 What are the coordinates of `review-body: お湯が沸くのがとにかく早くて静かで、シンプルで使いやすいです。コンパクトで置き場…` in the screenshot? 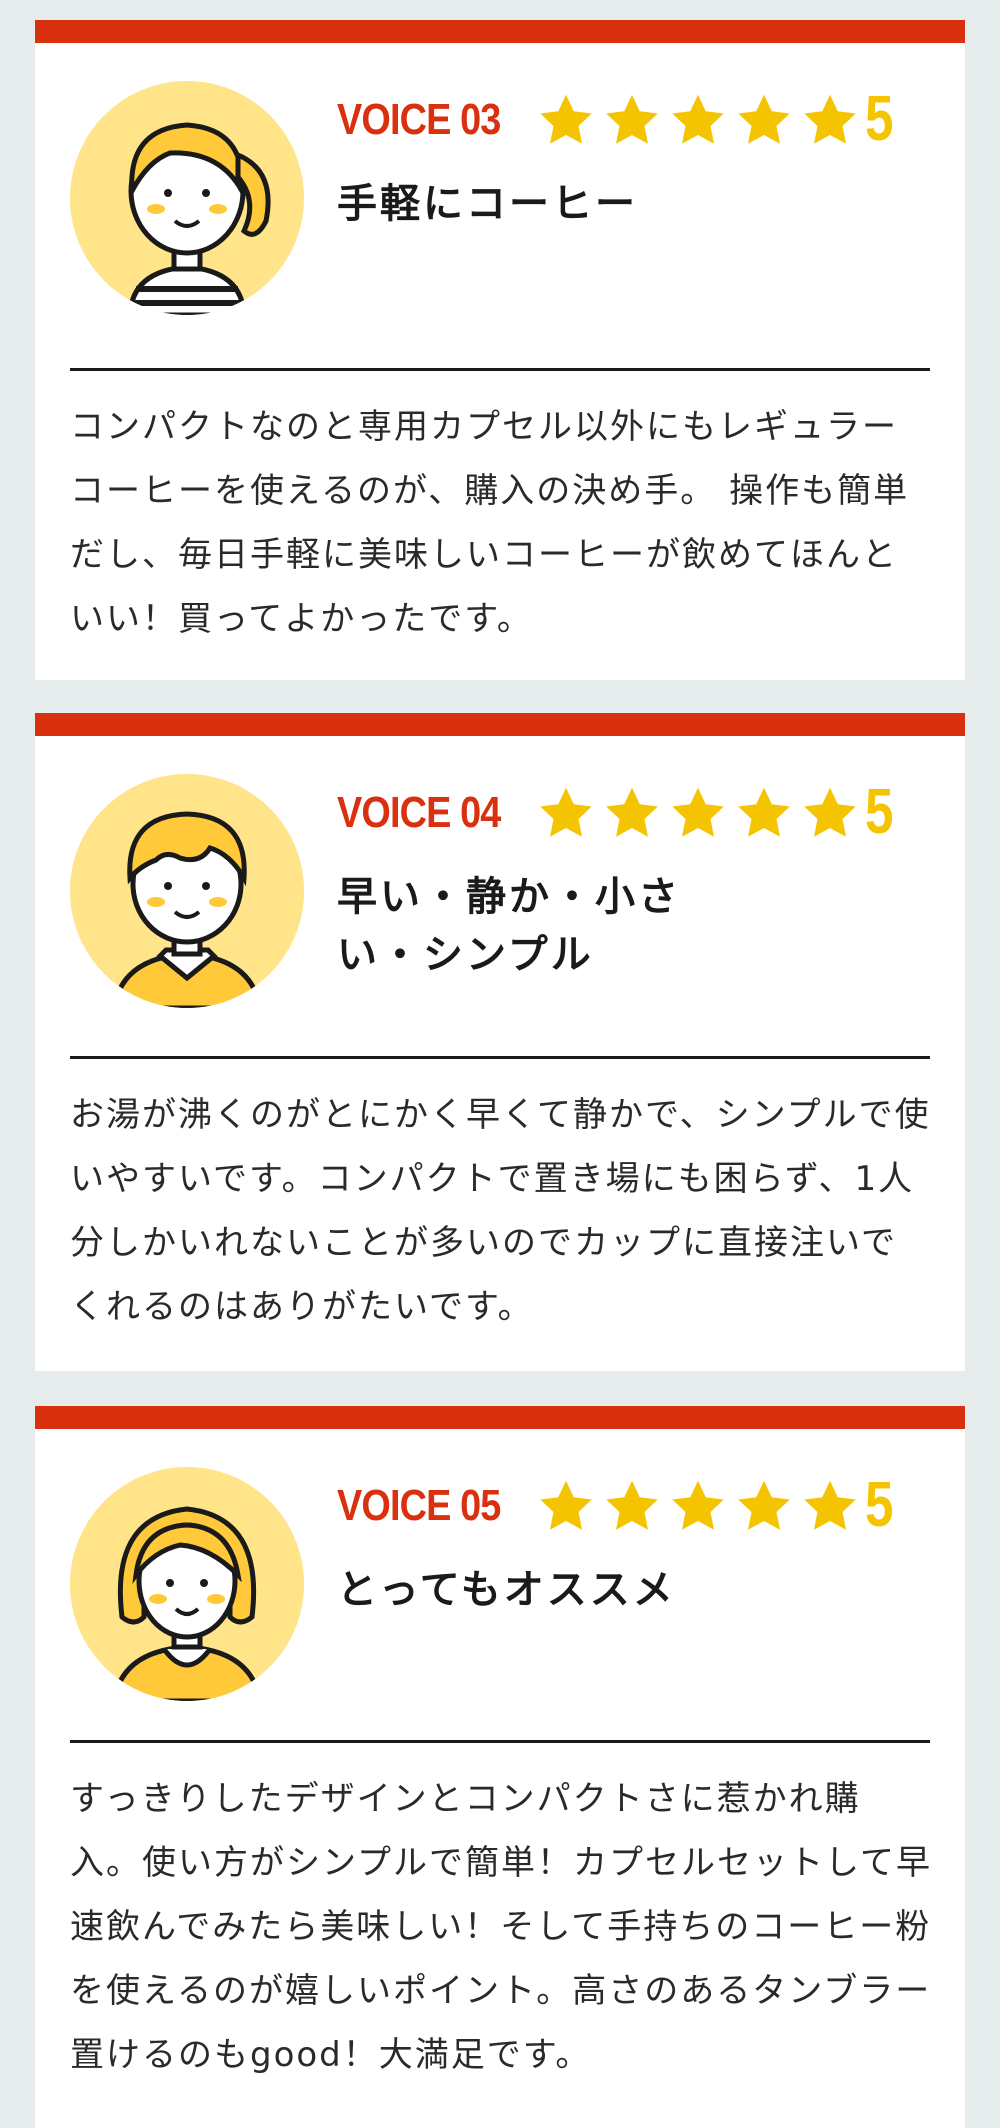 It's located at (500, 1211).